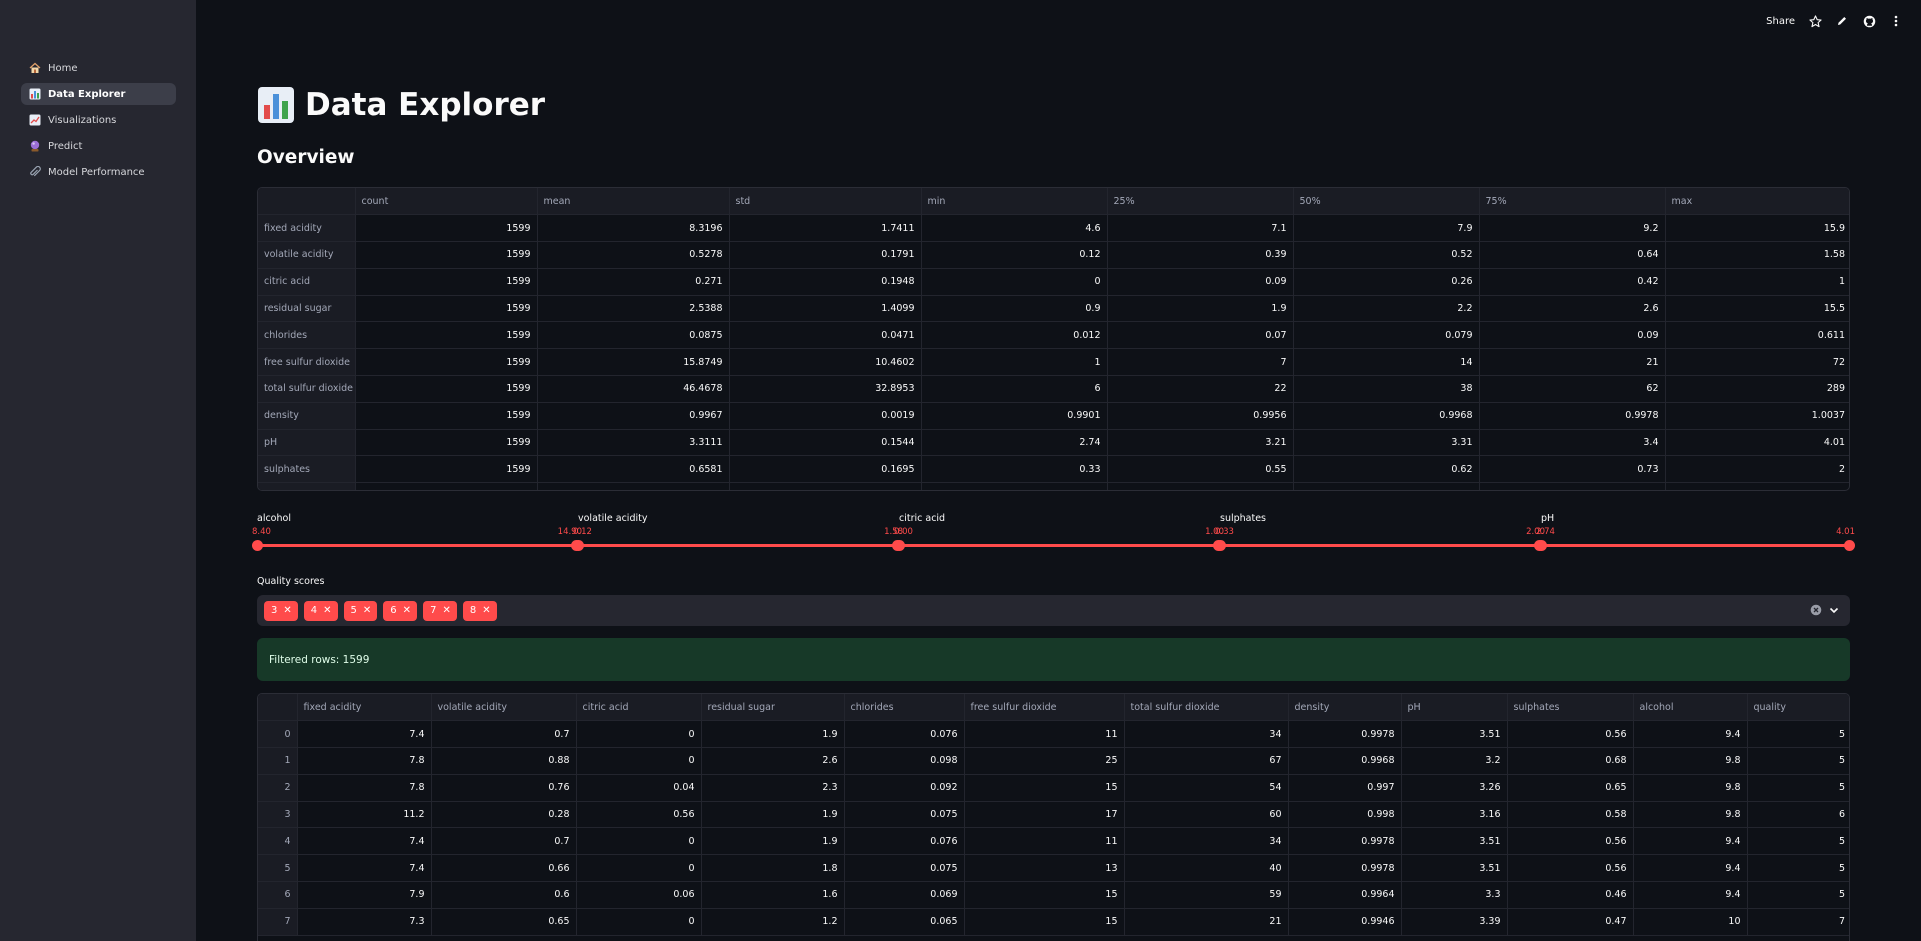 The image size is (1921, 941). I want to click on table-cell: 3.16, so click(1454, 815).